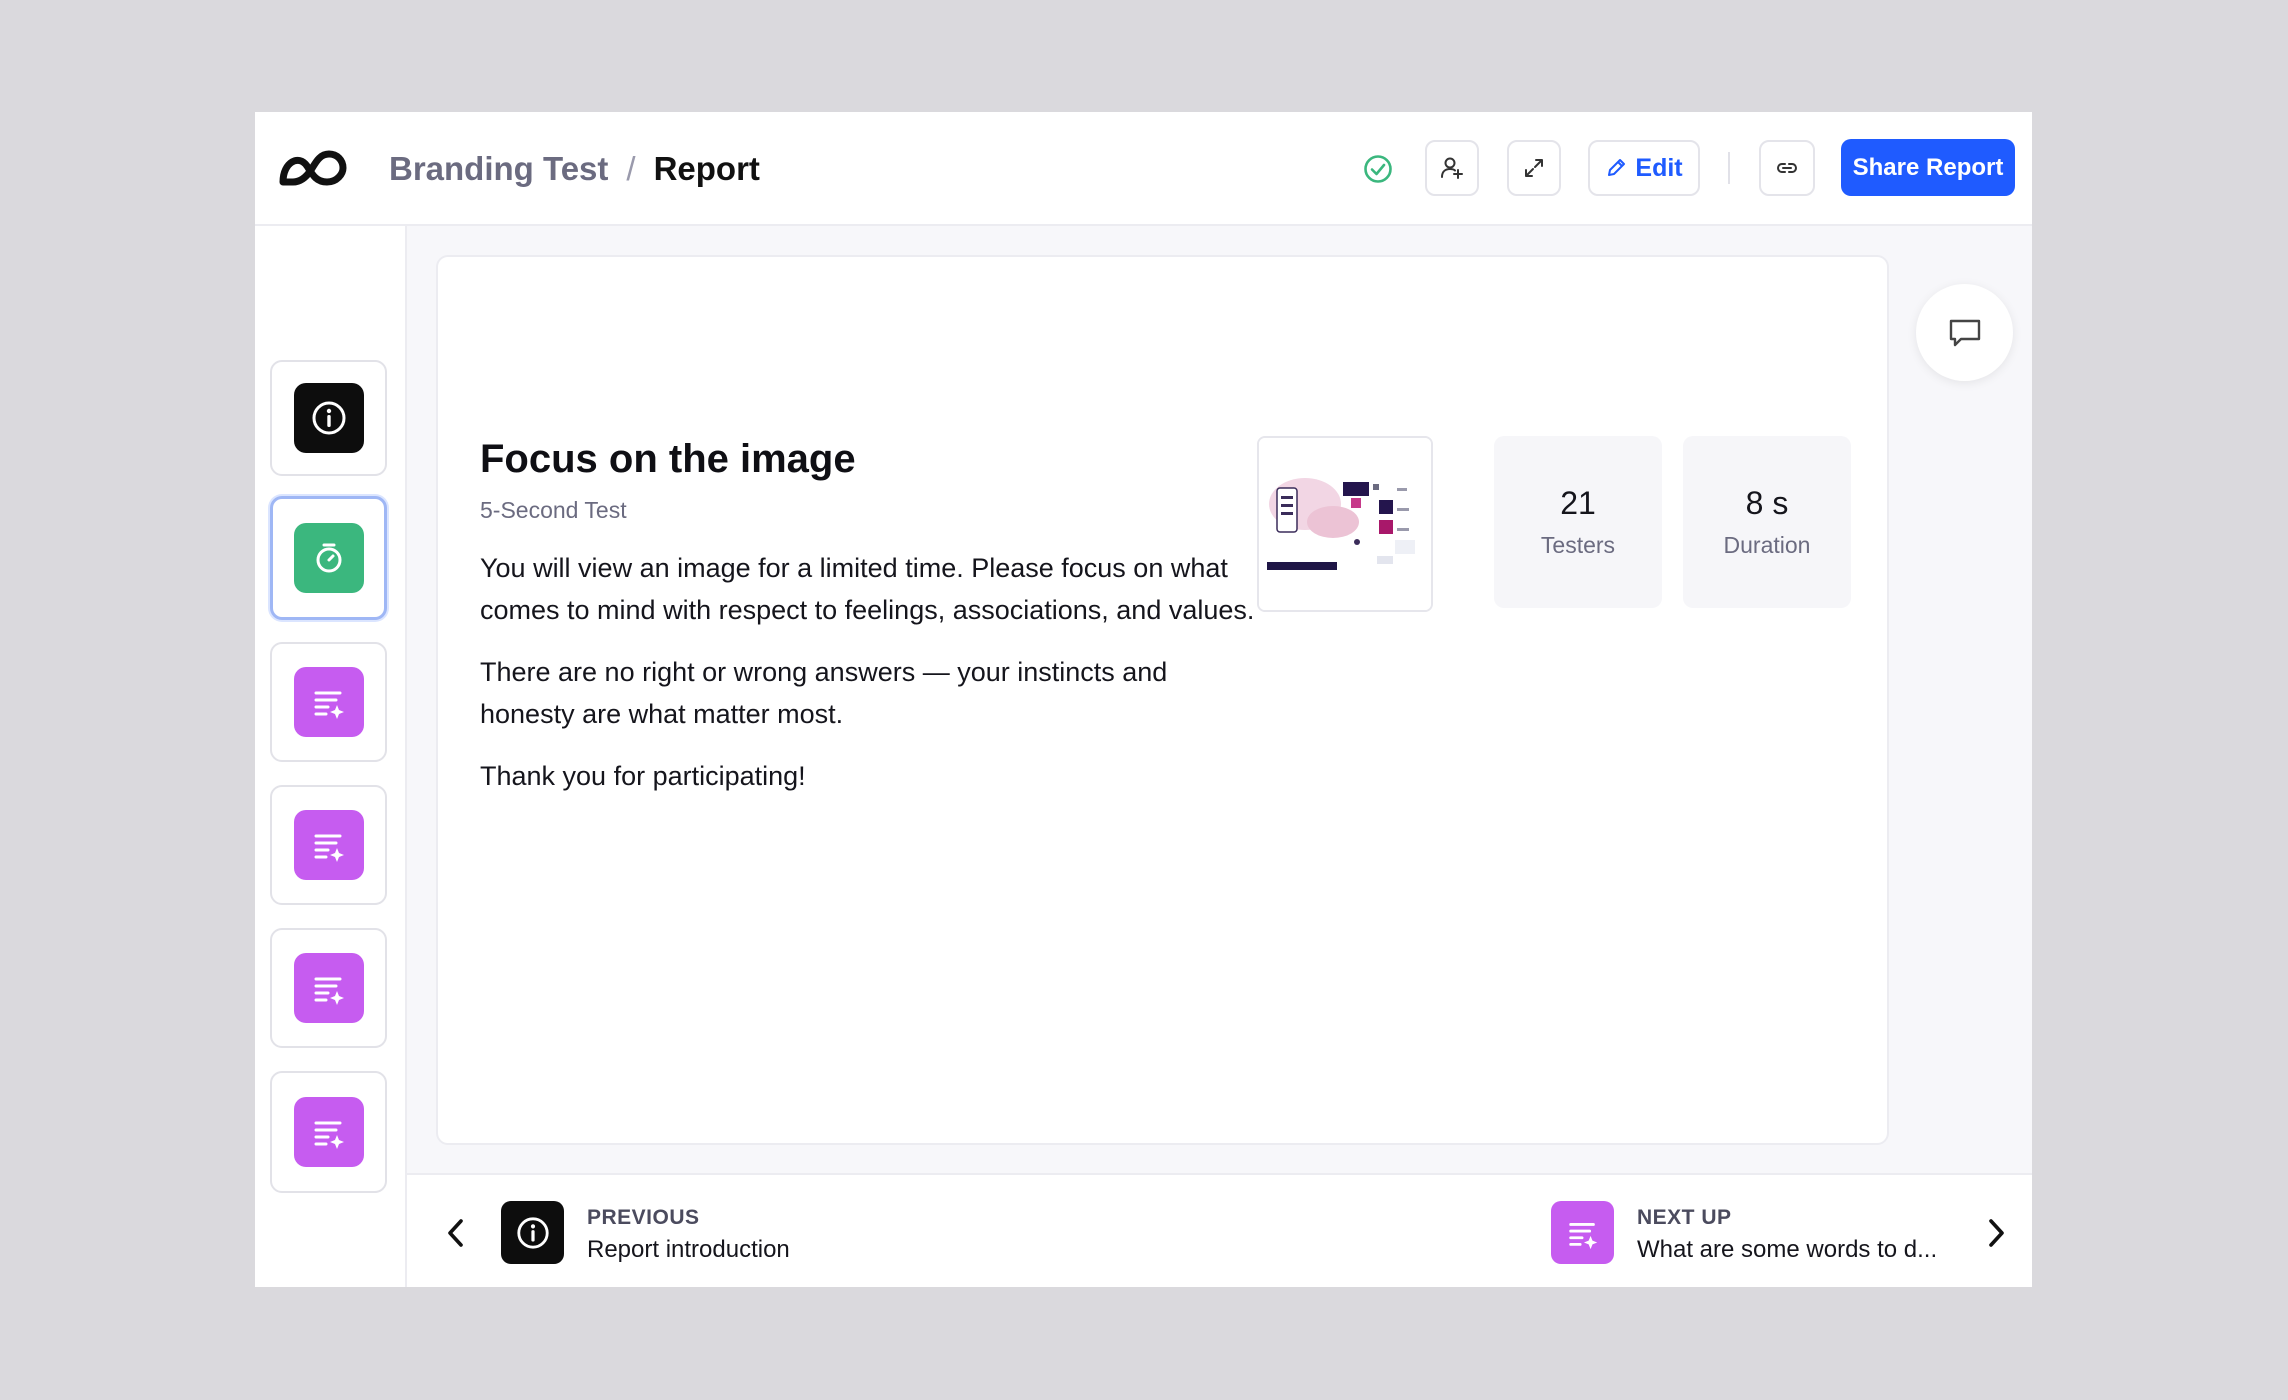 This screenshot has width=2288, height=1400. What do you see at coordinates (1143, 169) in the screenshot?
I see `header: Branding Test / Report Edit Share Report` at bounding box center [1143, 169].